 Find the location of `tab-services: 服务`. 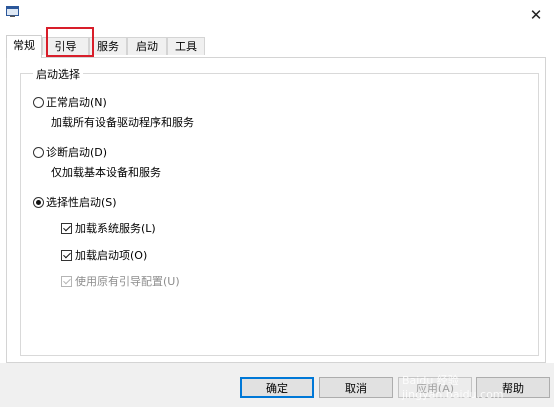

tab-services: 服务 is located at coordinates (108, 46).